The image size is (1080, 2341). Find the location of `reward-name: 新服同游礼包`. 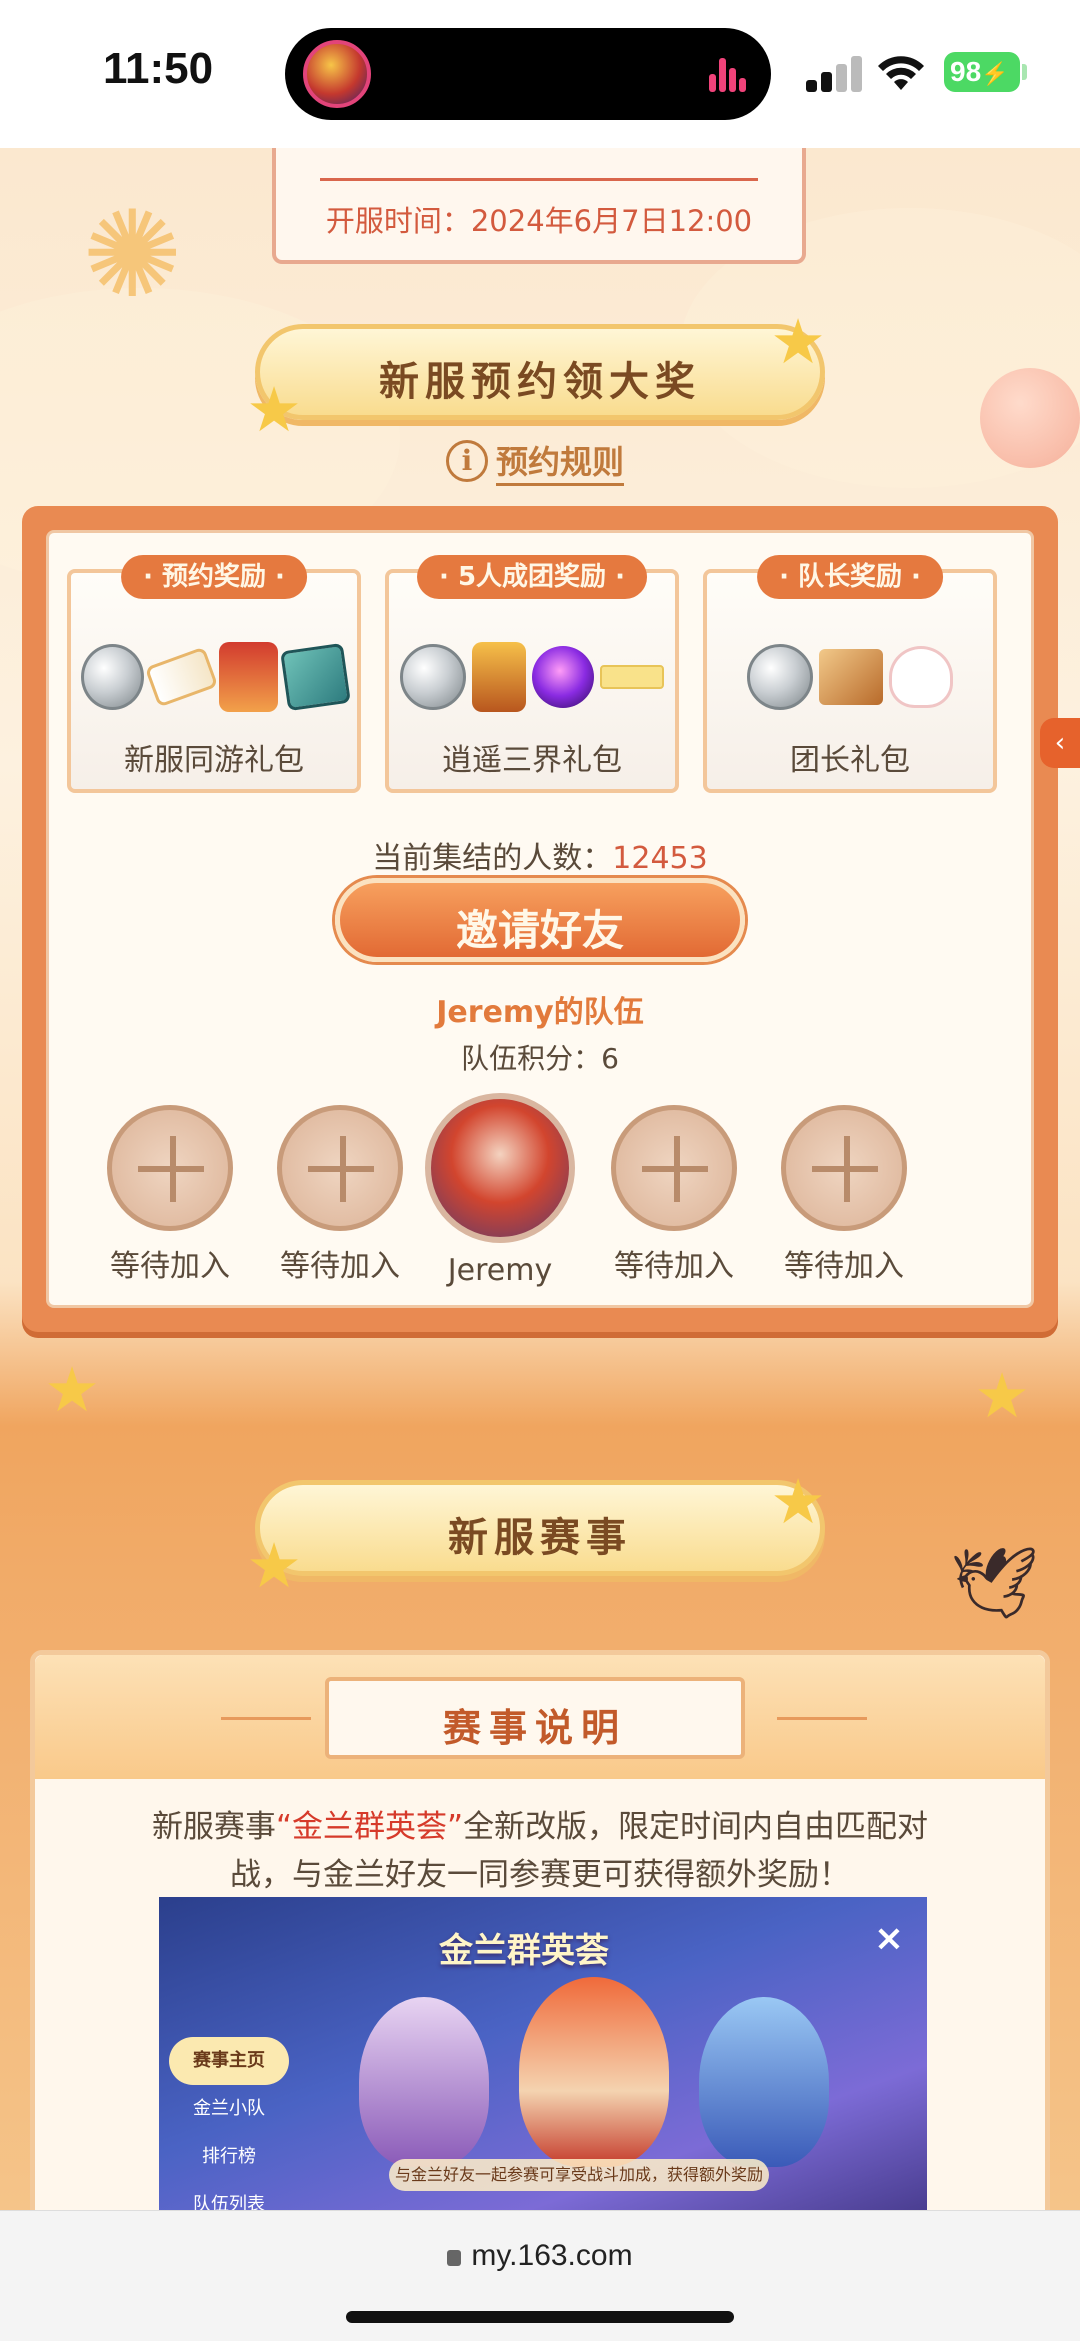

reward-name: 新服同游礼包 is located at coordinates (214, 760).